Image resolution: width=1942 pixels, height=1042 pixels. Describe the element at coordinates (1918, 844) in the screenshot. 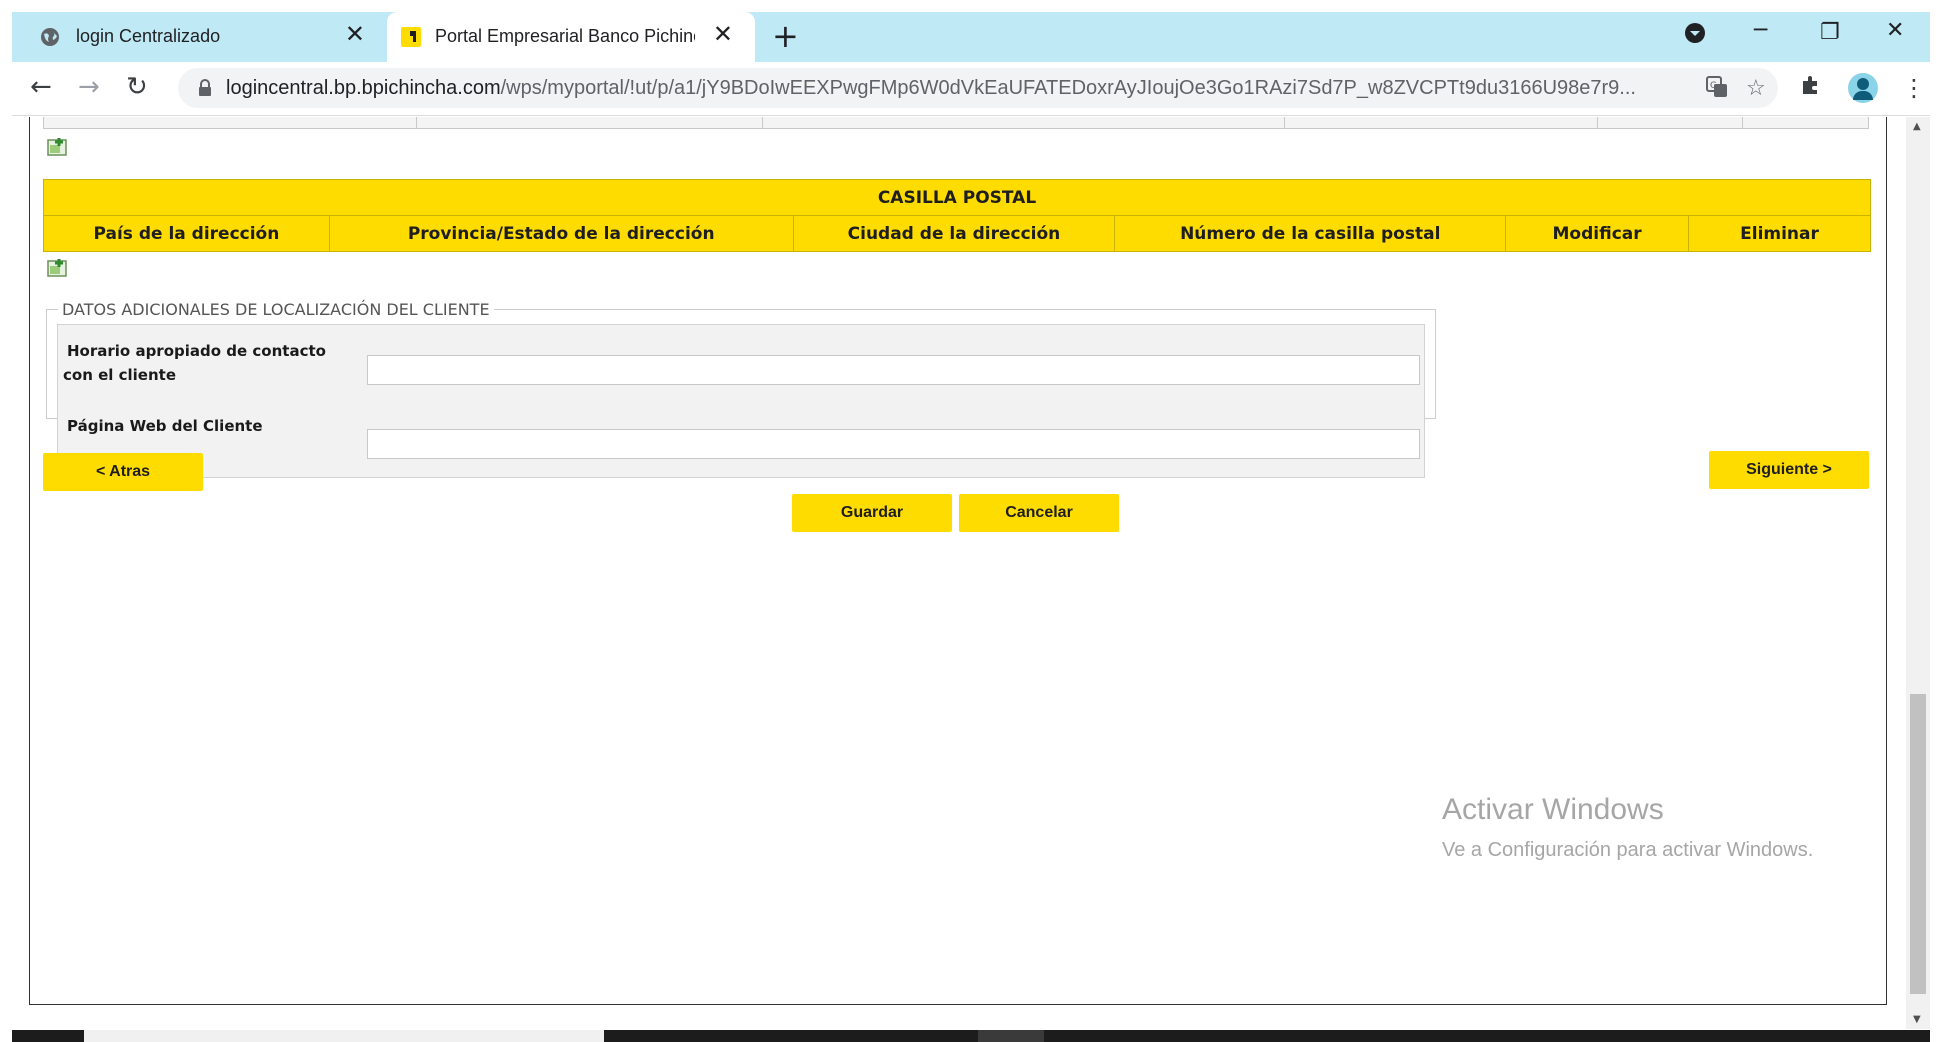

I see `scrollbar-thumb` at that location.